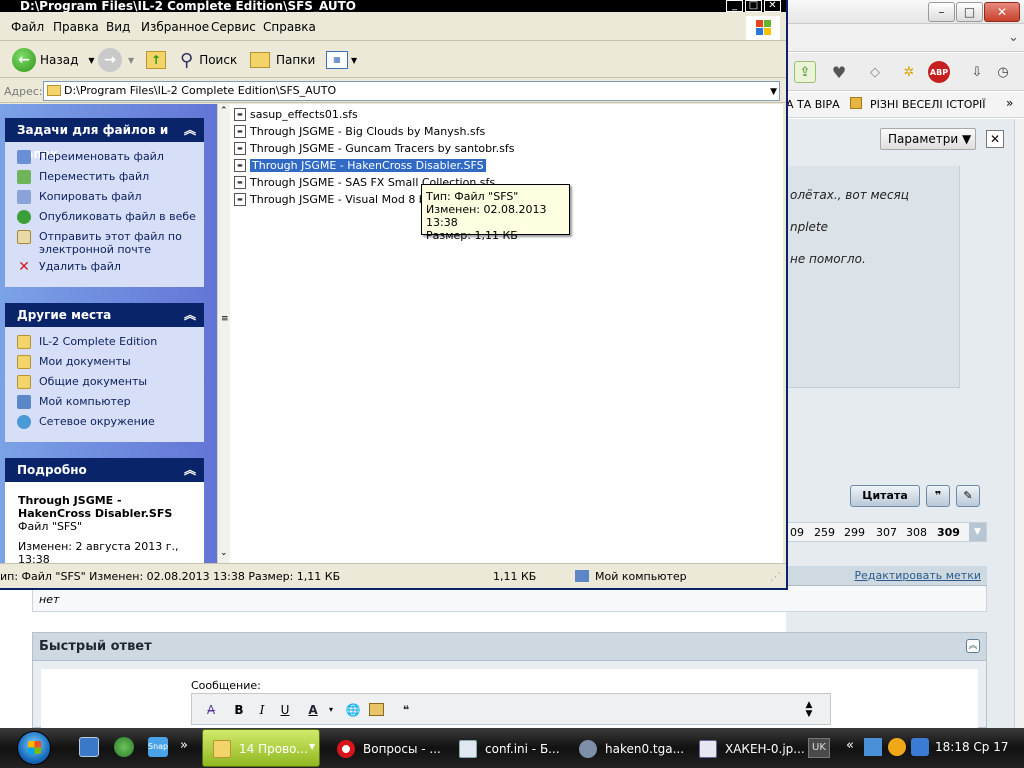  What do you see at coordinates (941, 12) in the screenshot?
I see `minimize-button: –` at bounding box center [941, 12].